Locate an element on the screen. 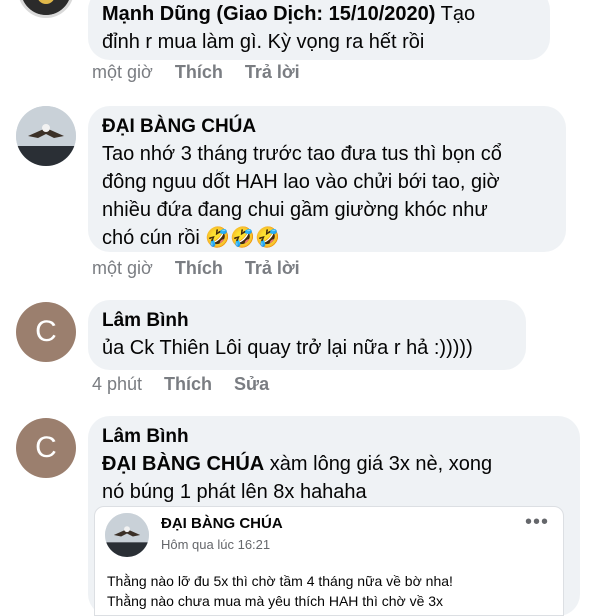 This screenshot has width=600, height=616. shared-post-timestamp: Hôm qua lúc 16:21 is located at coordinates (215, 544).